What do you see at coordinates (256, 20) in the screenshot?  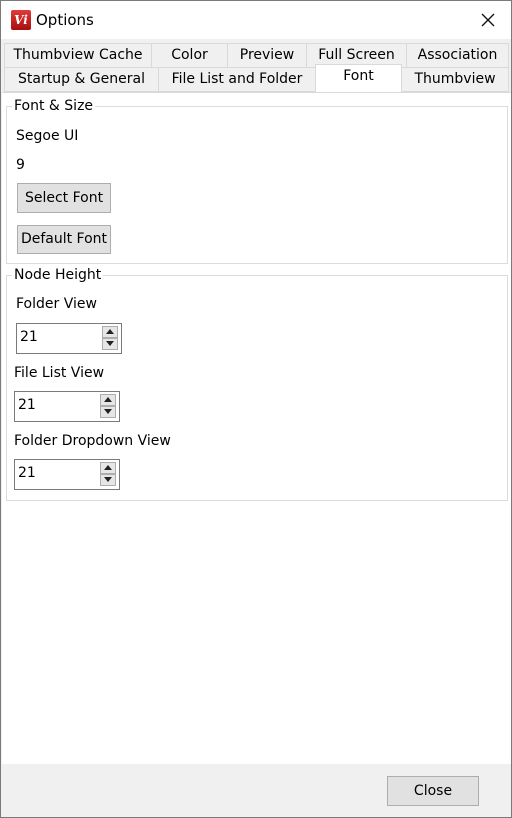 I see `title-bar: Vi Options` at bounding box center [256, 20].